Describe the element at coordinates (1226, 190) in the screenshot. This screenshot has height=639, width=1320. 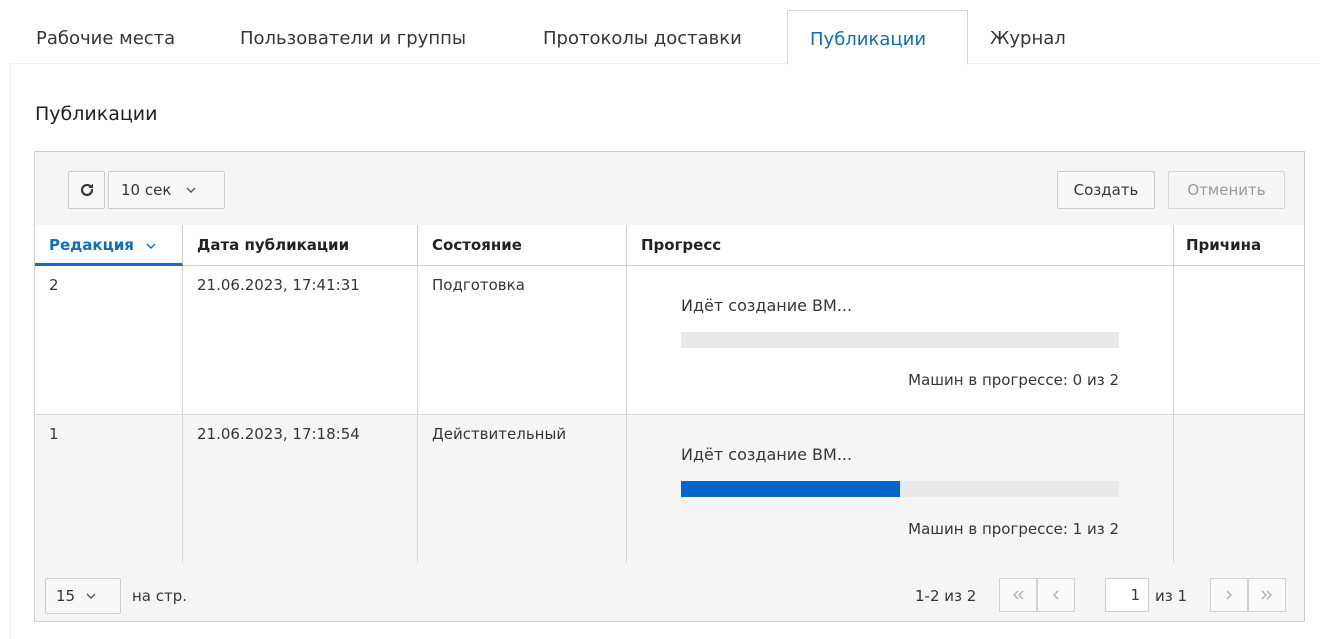
I see `cancel-button: Отменить` at that location.